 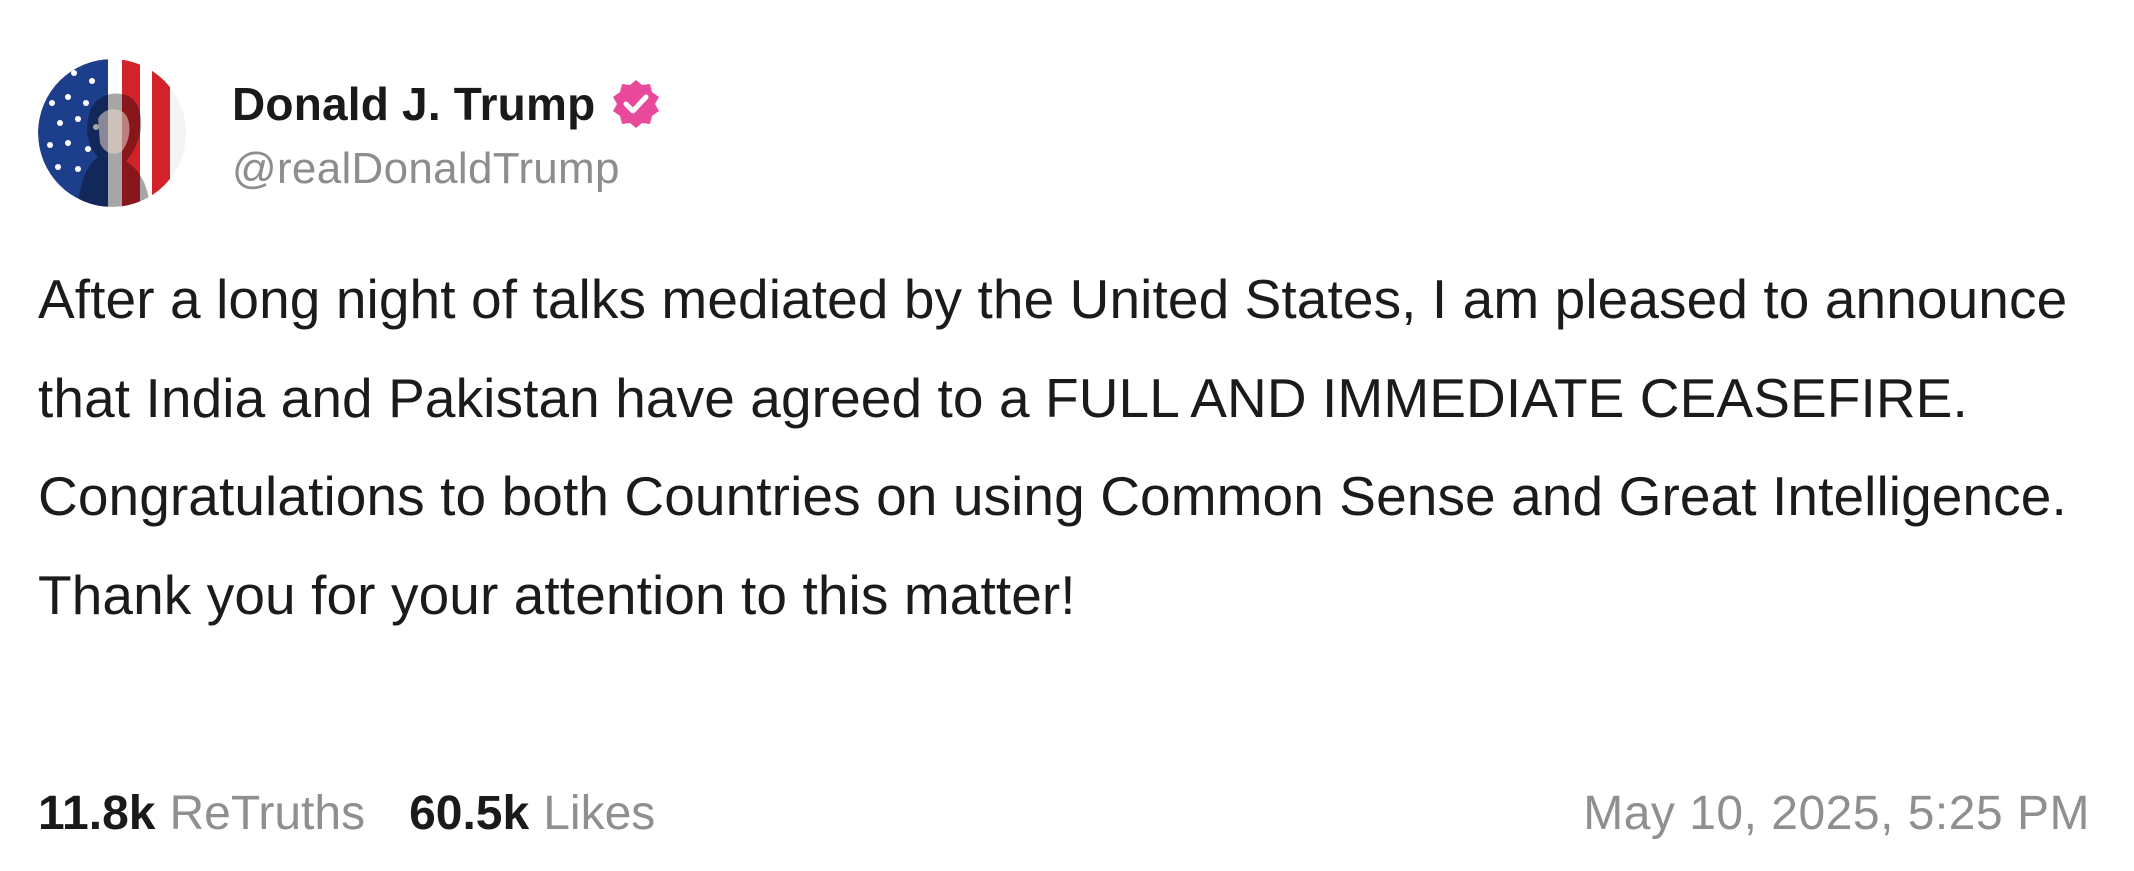 I want to click on flag-portrait-avatar-icon, so click(x=112, y=133).